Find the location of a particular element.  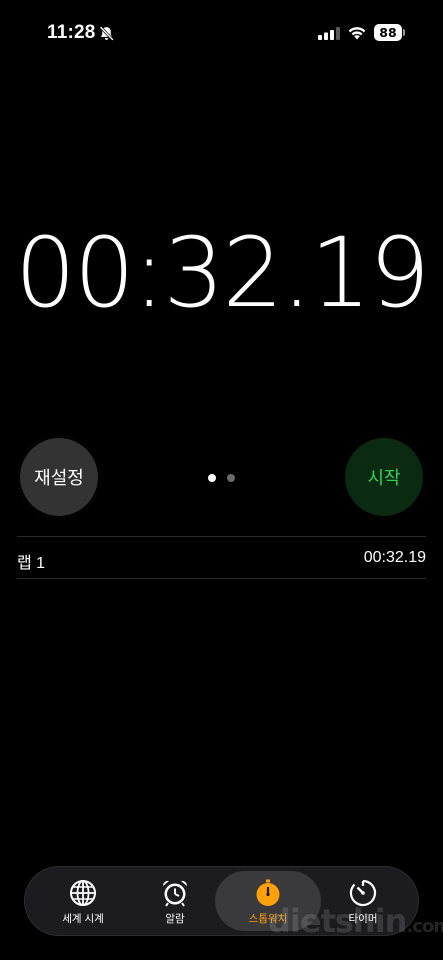

site-watermark: dietshin.com is located at coordinates (355, 921).